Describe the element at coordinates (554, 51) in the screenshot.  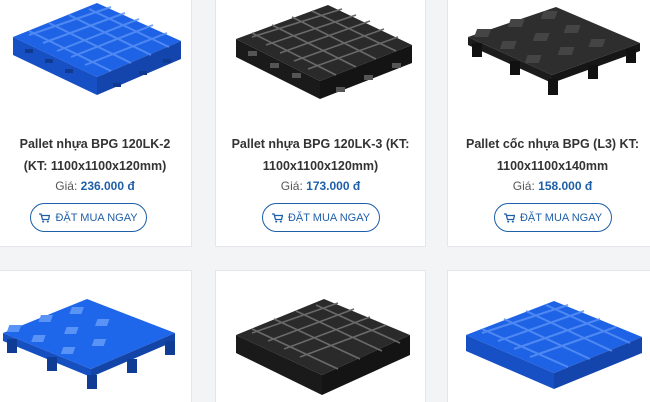
I see `pallet-image-black-legs` at that location.